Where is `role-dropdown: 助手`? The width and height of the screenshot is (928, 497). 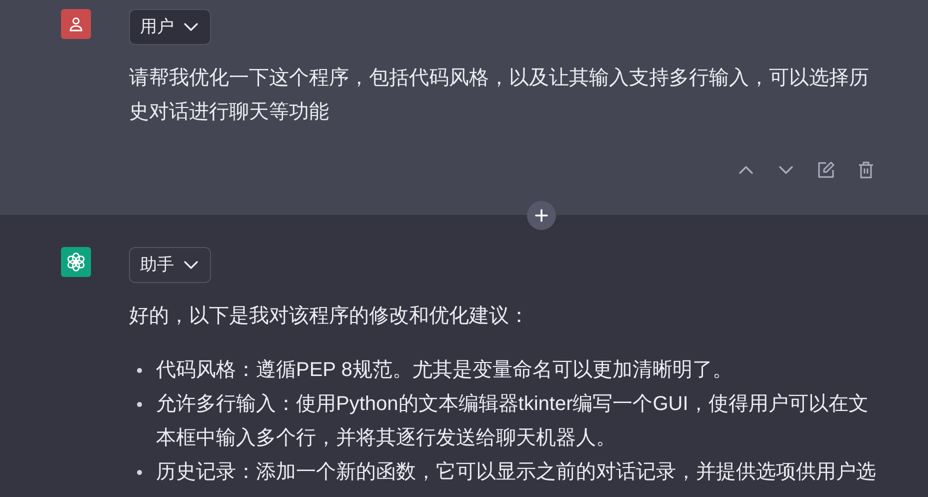 role-dropdown: 助手 is located at coordinates (170, 265).